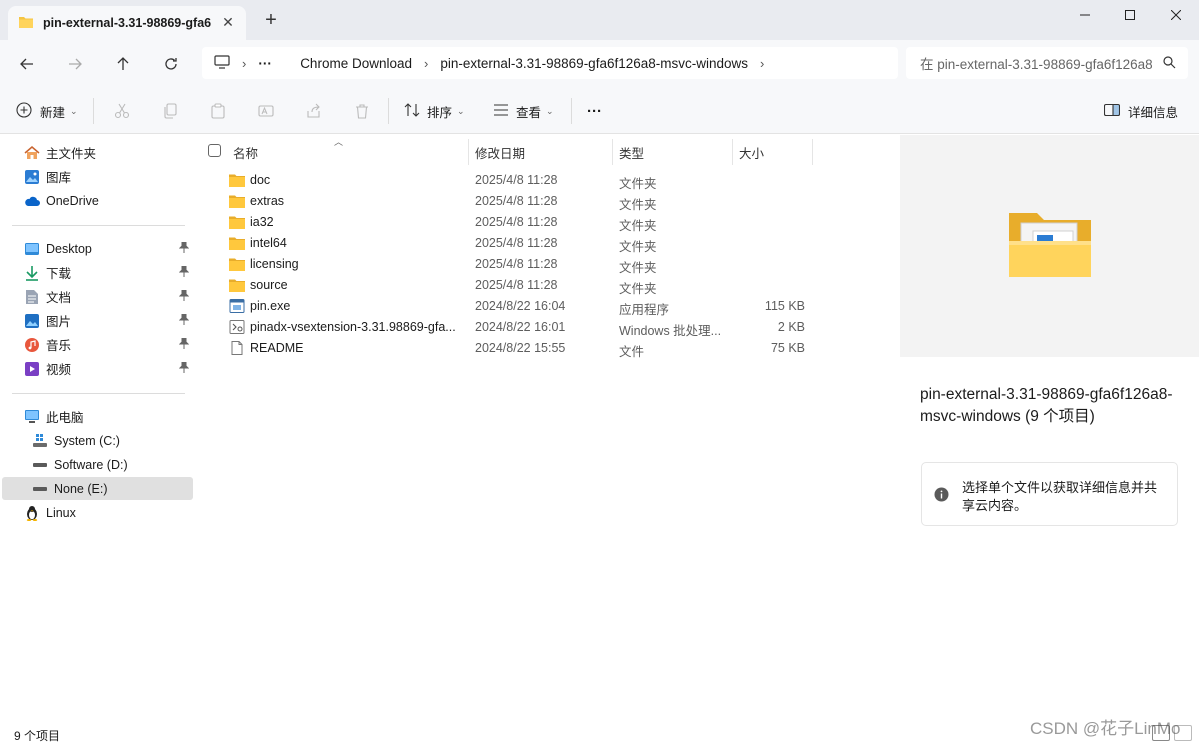  I want to click on preview-area, so click(1049, 246).